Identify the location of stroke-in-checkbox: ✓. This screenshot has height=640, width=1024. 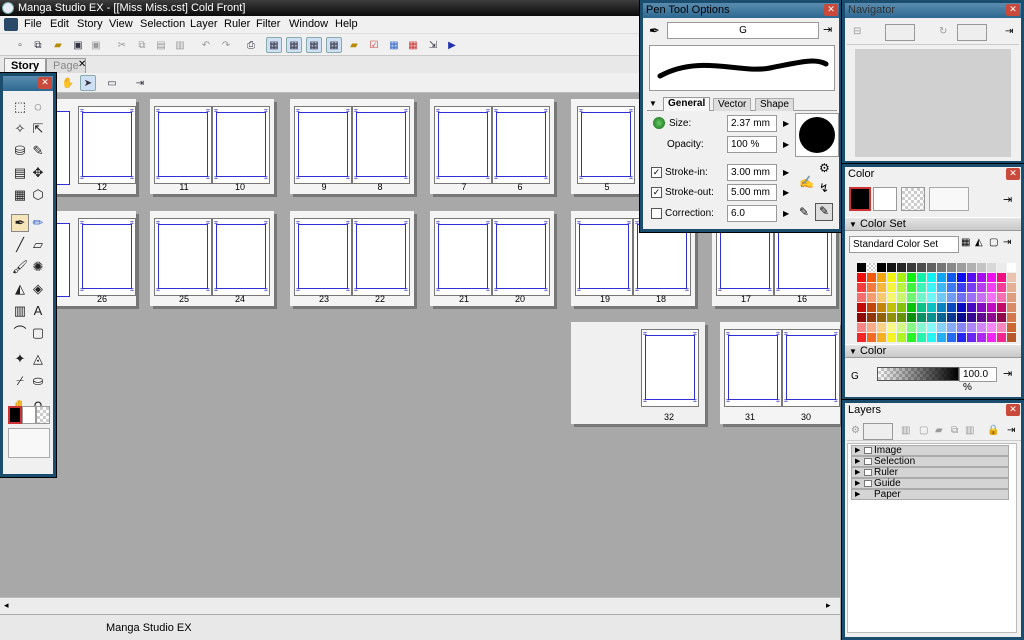
(656, 172).